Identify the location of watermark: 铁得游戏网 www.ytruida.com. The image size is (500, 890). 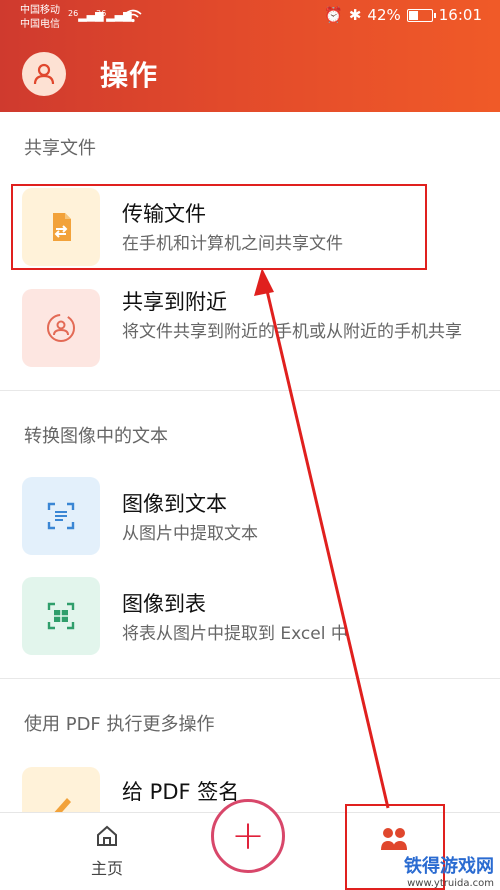
(449, 870).